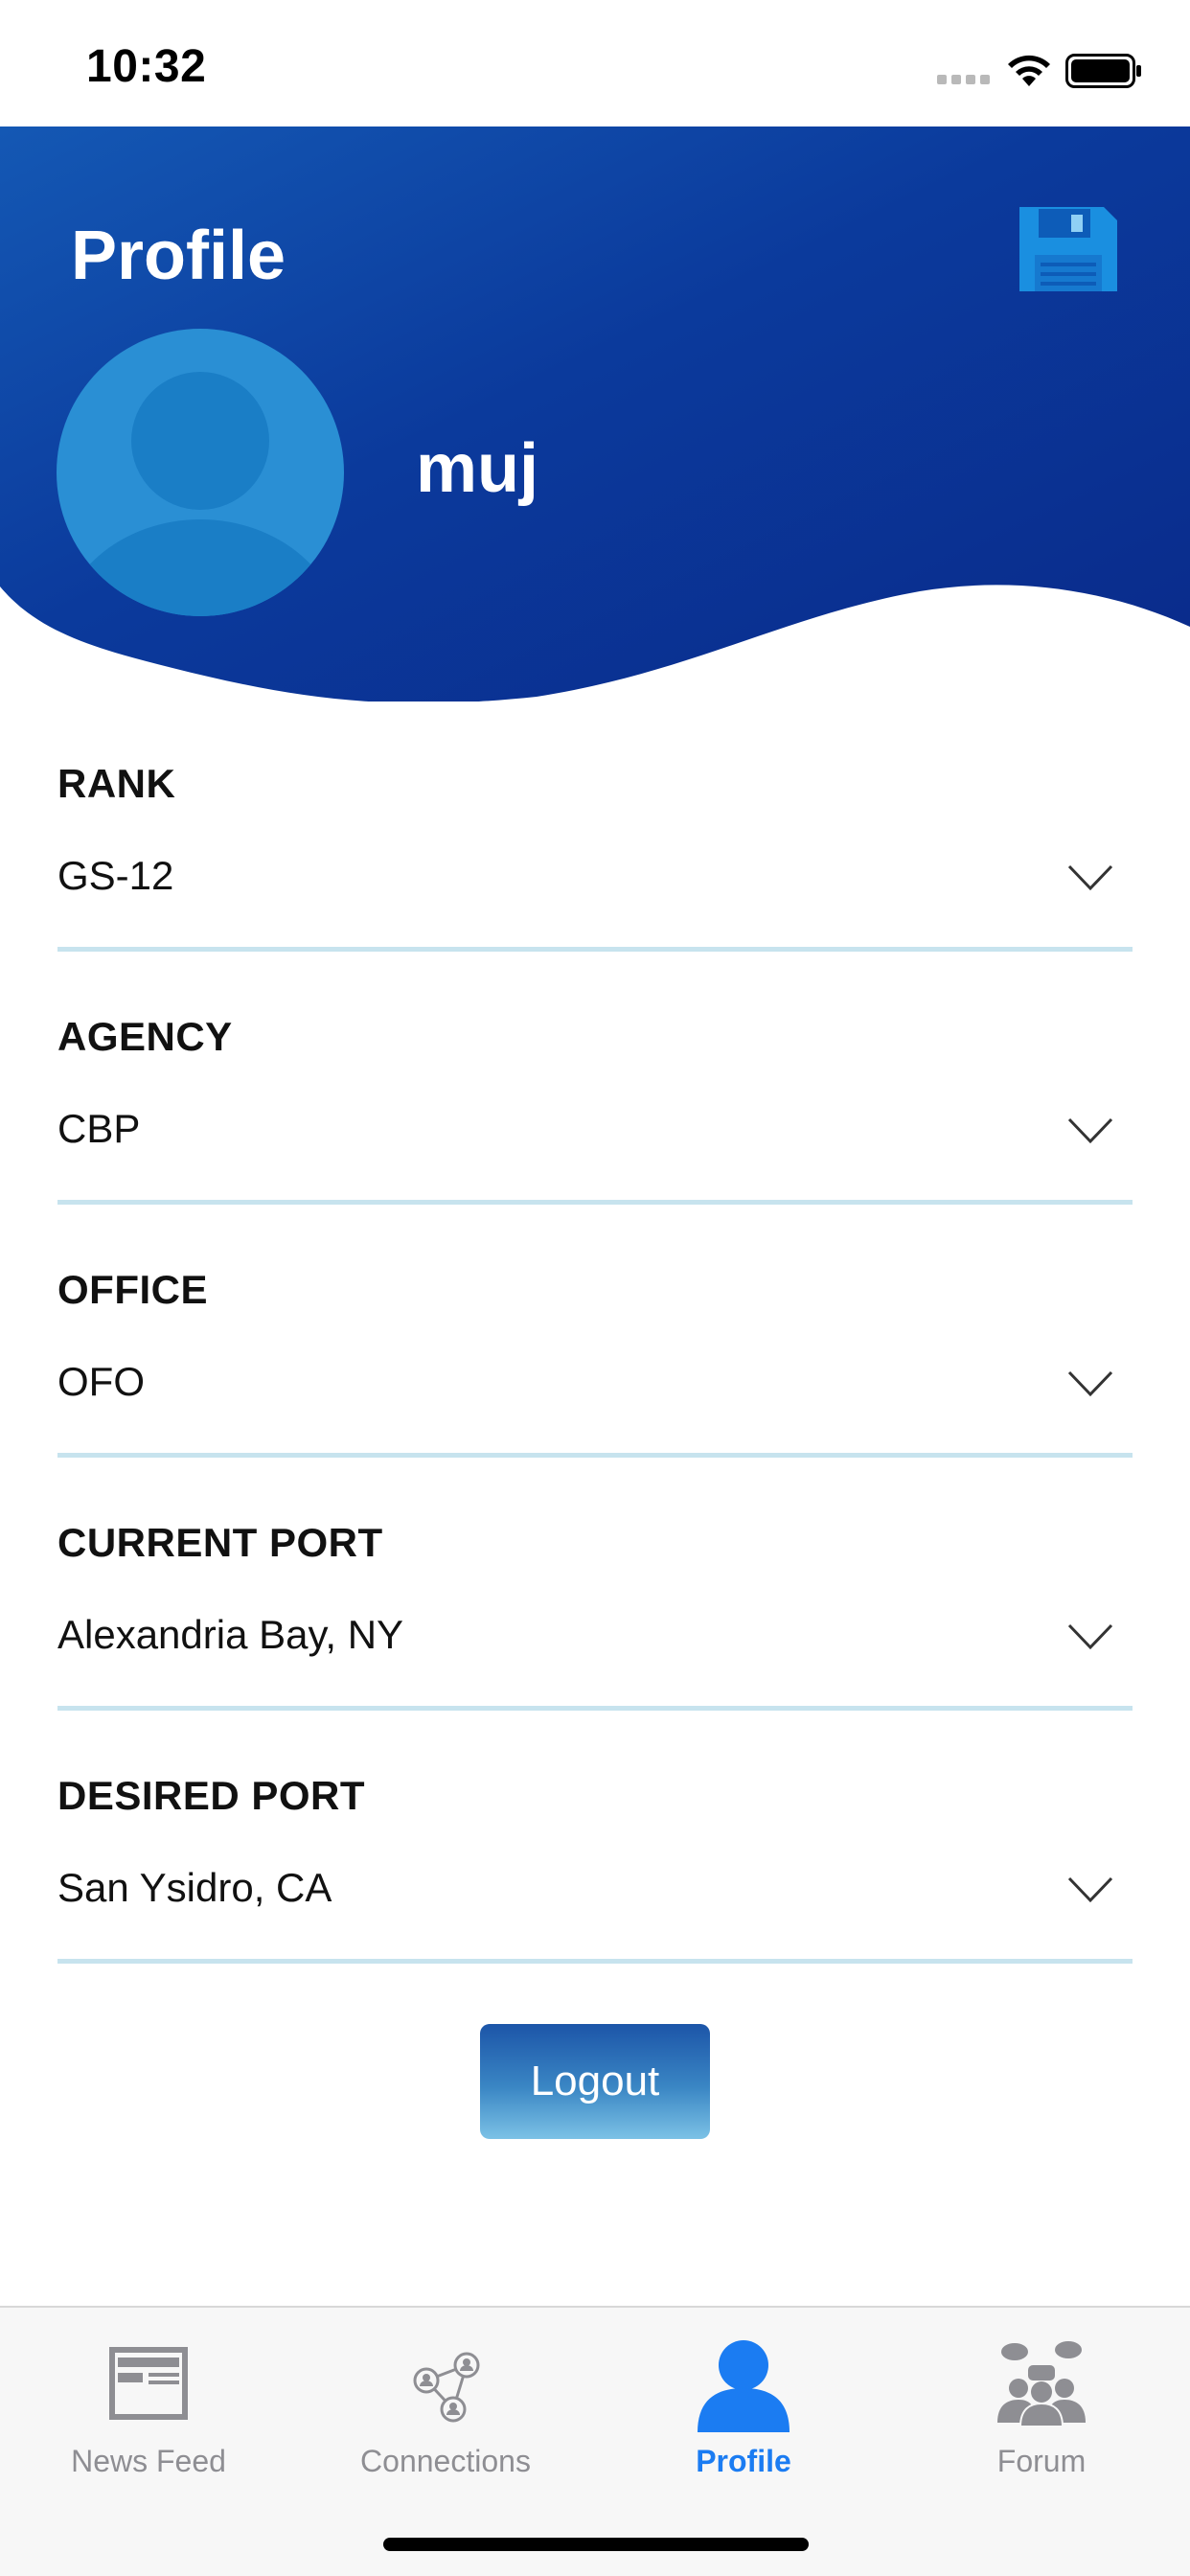 This screenshot has width=1190, height=2576. What do you see at coordinates (179, 256) in the screenshot?
I see `page-title: Profile` at bounding box center [179, 256].